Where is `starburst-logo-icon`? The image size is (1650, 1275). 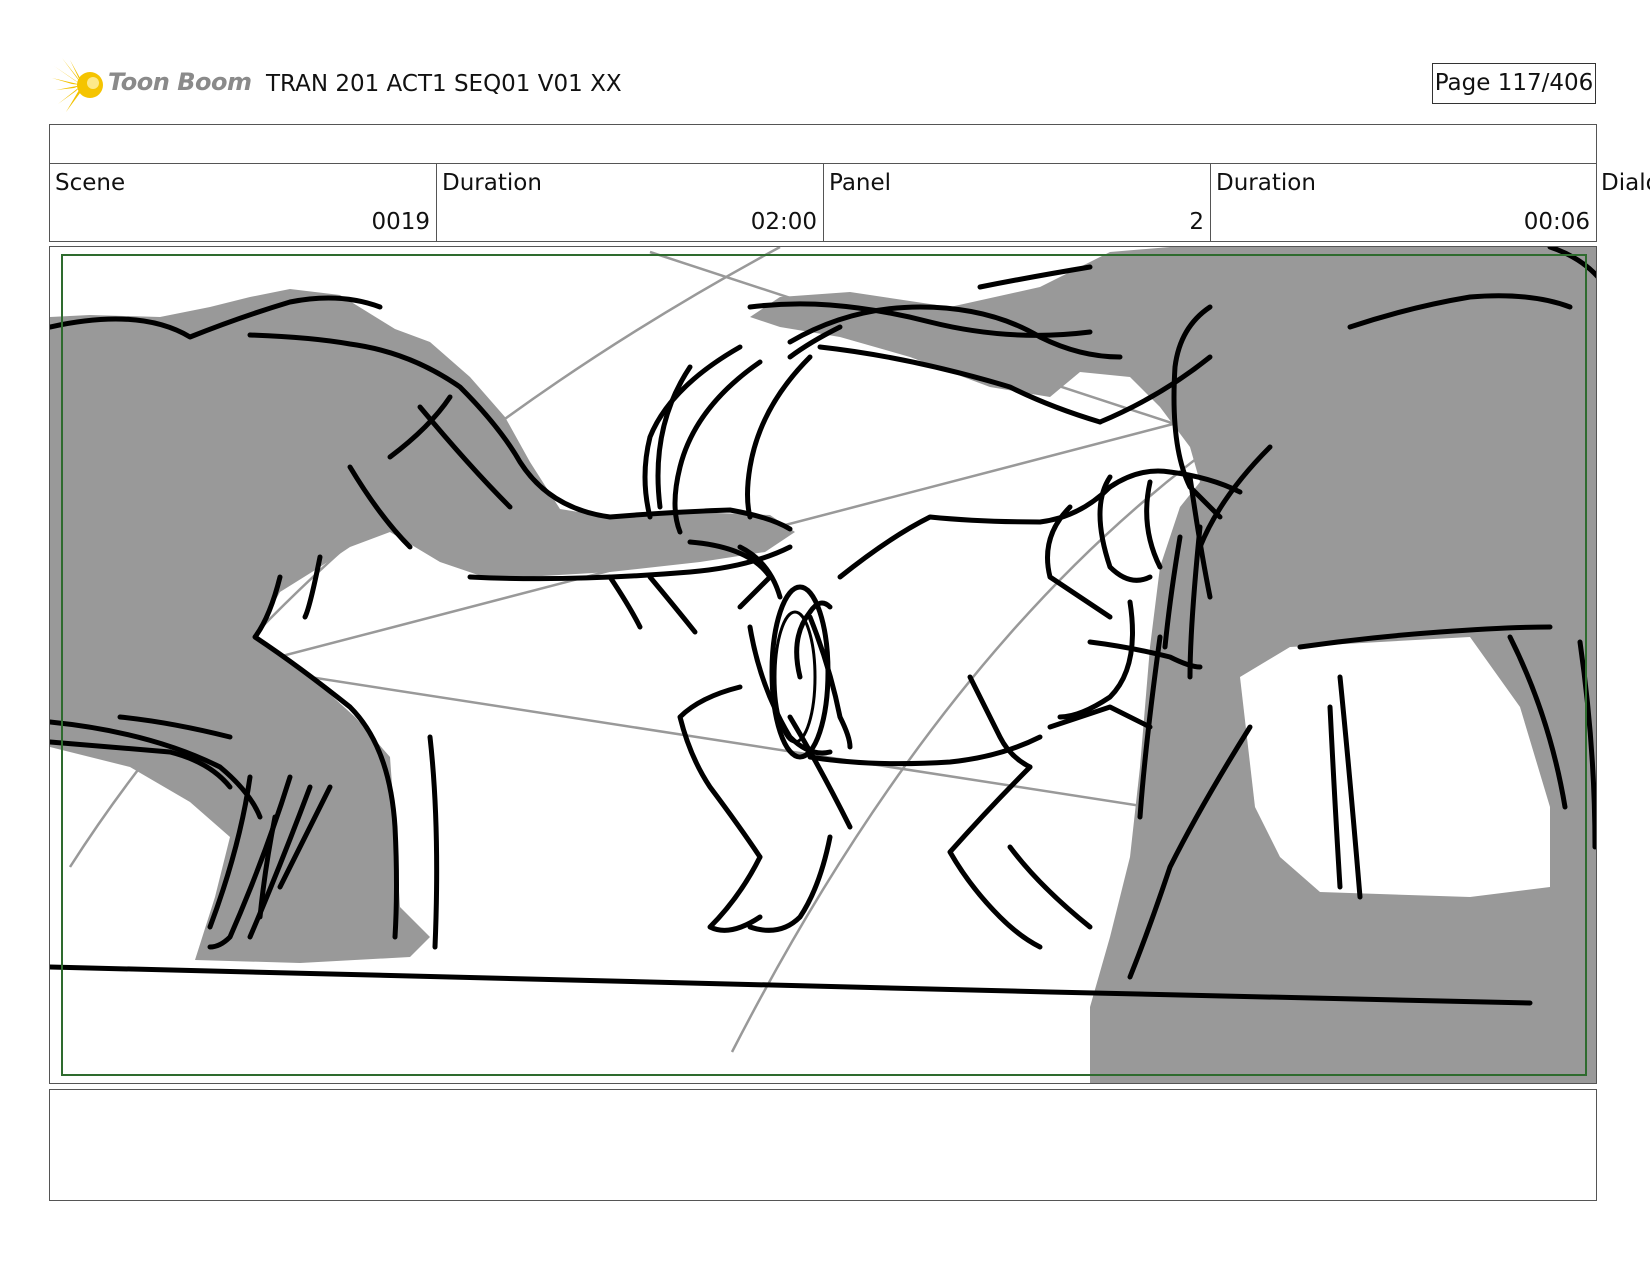 starburst-logo-icon is located at coordinates (77, 85).